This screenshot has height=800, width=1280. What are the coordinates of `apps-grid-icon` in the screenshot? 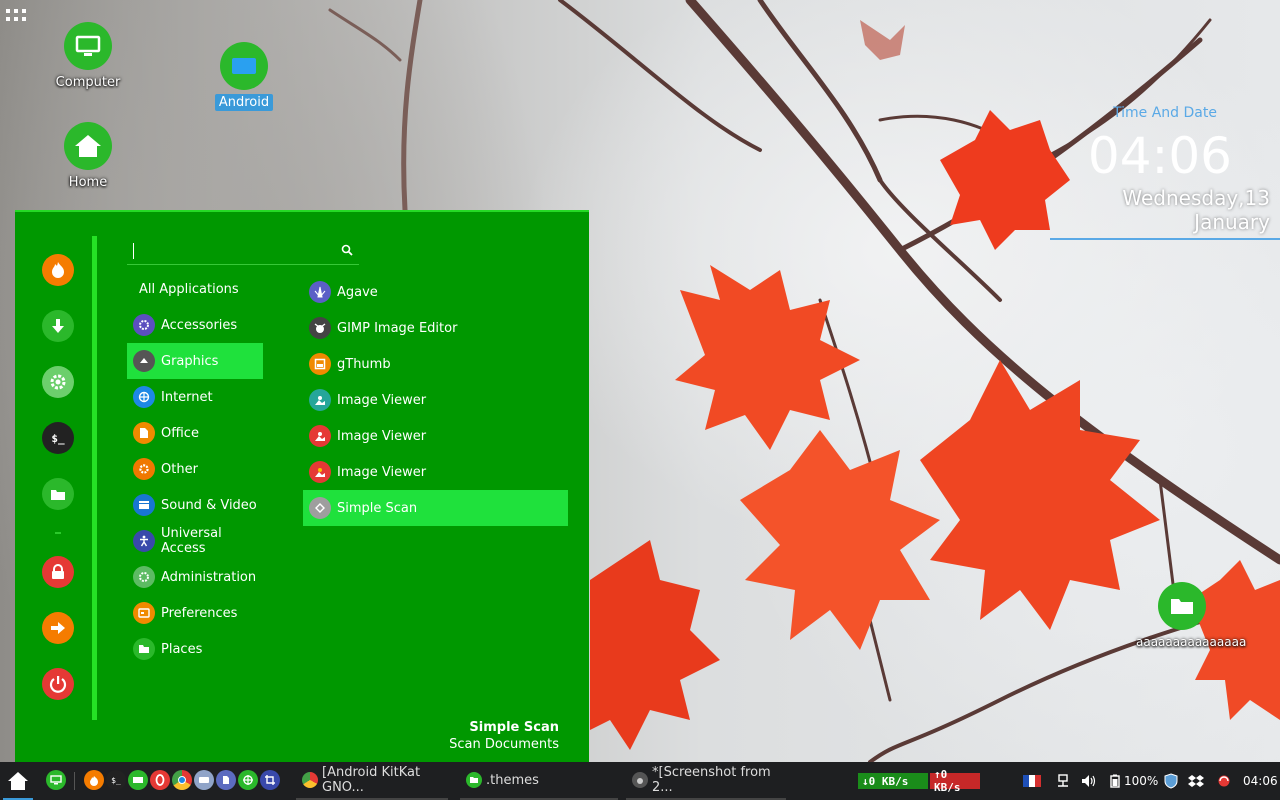 It's located at (17, 17).